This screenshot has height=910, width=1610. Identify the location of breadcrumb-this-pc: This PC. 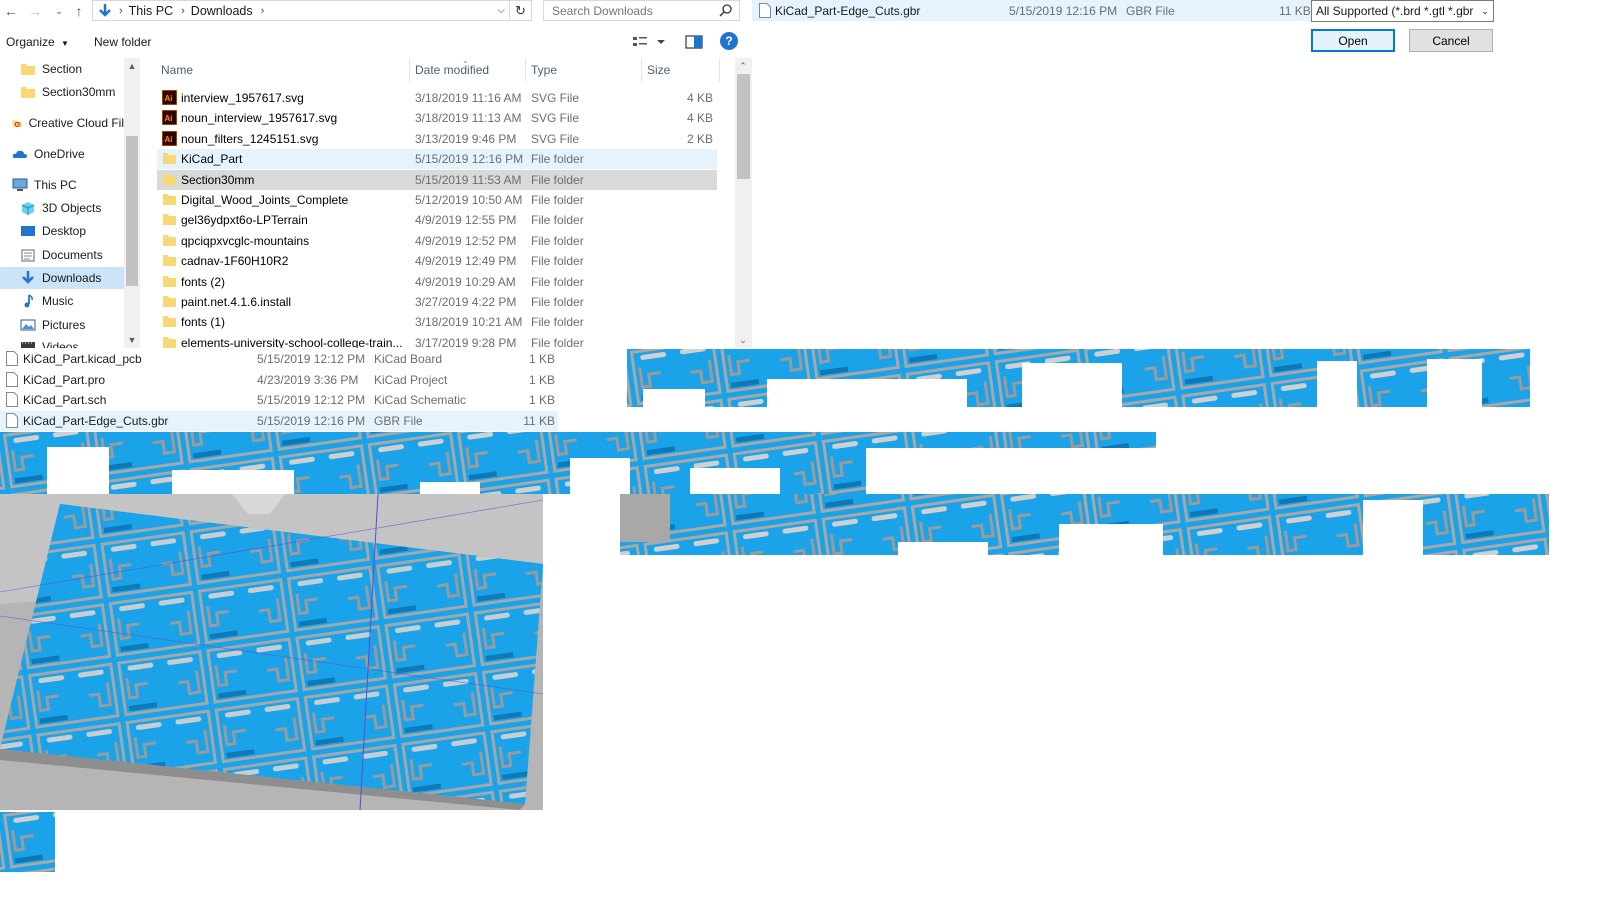
(151, 11).